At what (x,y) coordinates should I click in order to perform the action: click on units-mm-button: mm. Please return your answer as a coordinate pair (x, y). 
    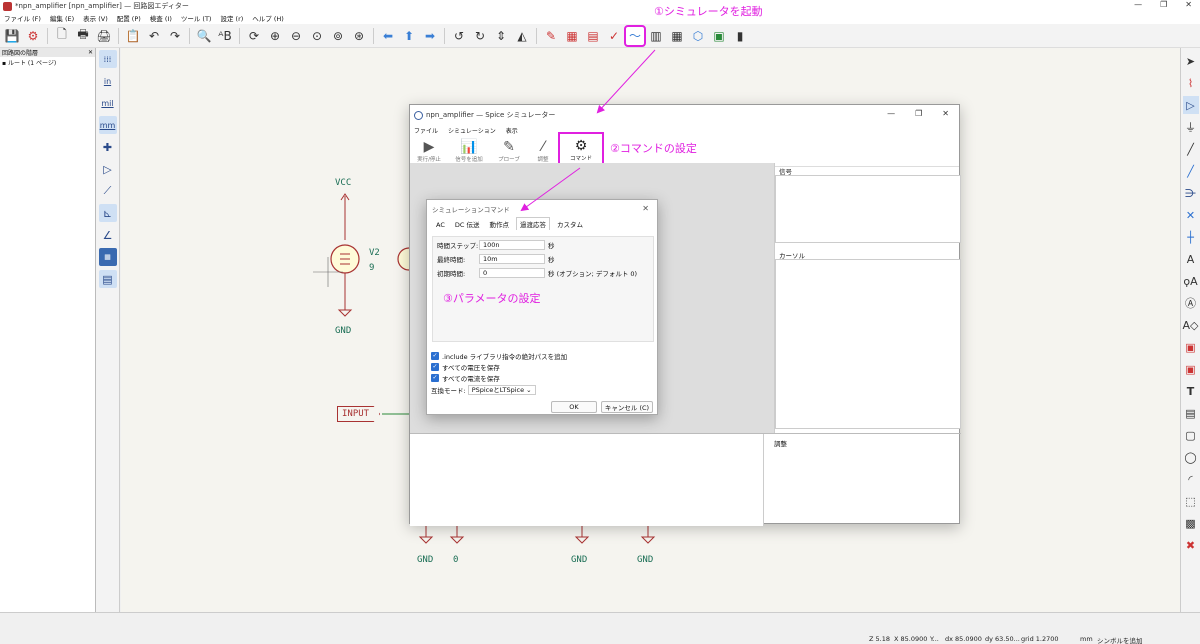
    Looking at the image, I should click on (107, 125).